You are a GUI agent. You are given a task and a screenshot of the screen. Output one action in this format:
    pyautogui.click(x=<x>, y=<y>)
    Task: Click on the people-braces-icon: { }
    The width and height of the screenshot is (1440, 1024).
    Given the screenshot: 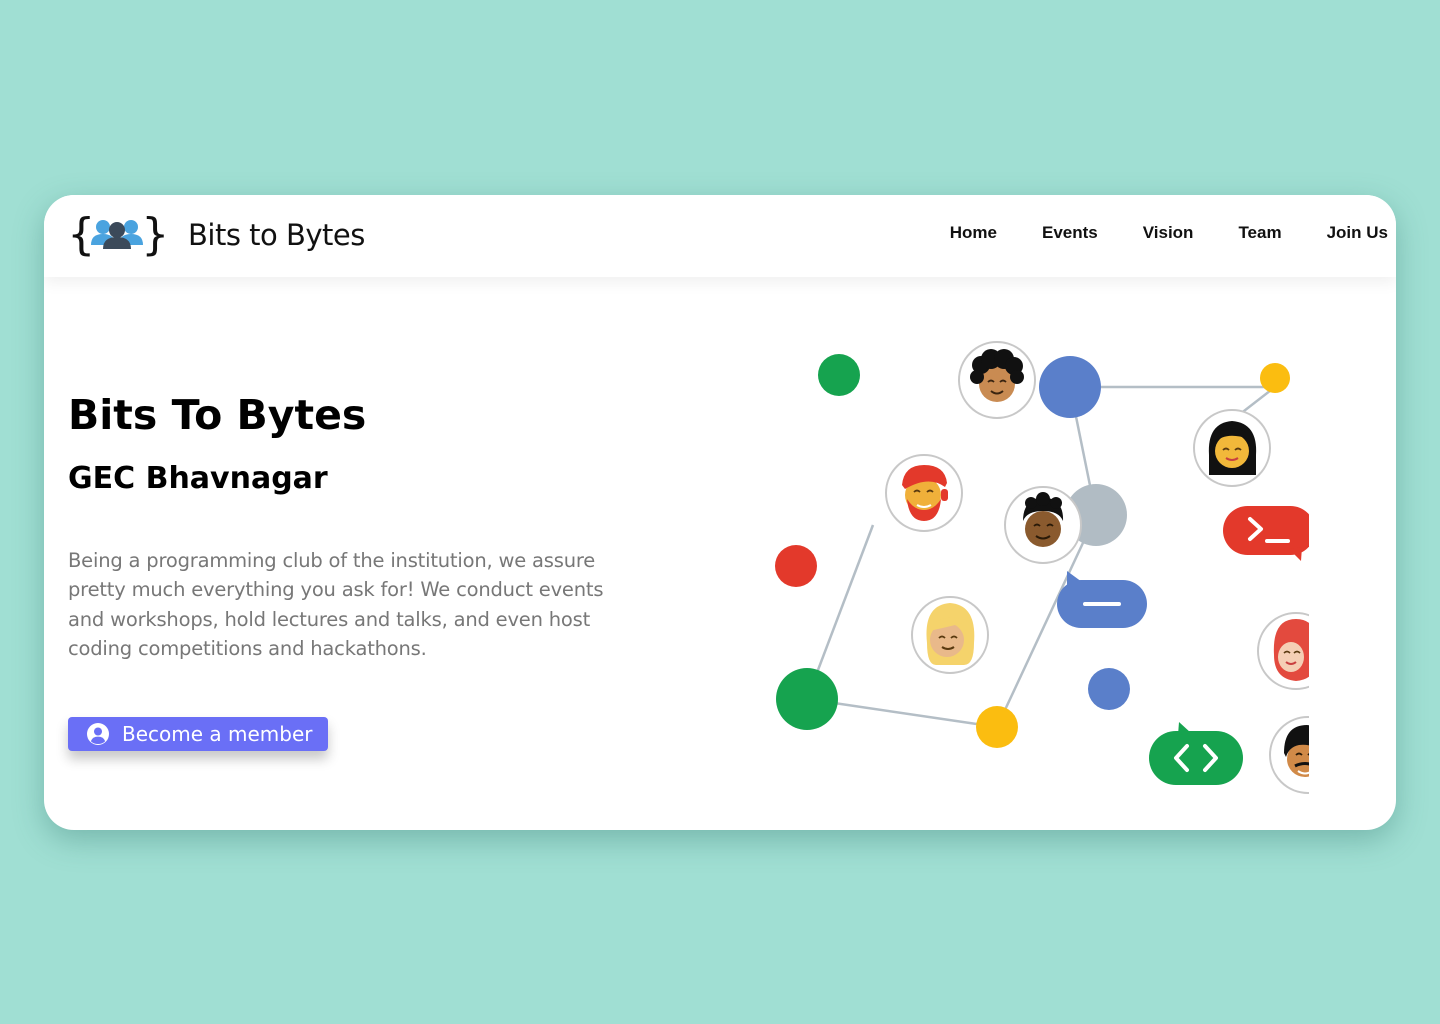 What is the action you would take?
    pyautogui.click(x=118, y=234)
    